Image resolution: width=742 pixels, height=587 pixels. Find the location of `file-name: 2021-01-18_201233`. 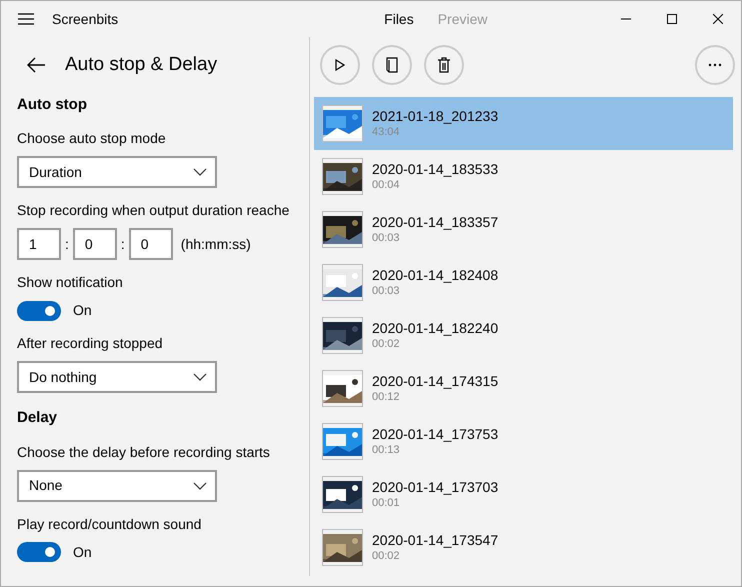

file-name: 2021-01-18_201233 is located at coordinates (435, 116).